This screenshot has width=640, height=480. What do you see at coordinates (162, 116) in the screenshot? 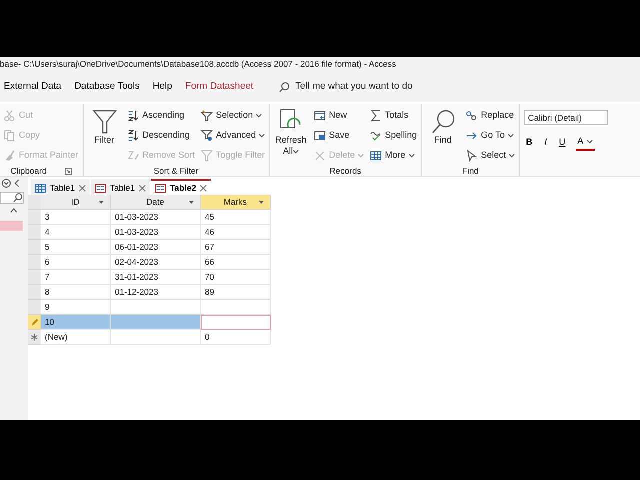
I see `ribbon-button: Ascending` at bounding box center [162, 116].